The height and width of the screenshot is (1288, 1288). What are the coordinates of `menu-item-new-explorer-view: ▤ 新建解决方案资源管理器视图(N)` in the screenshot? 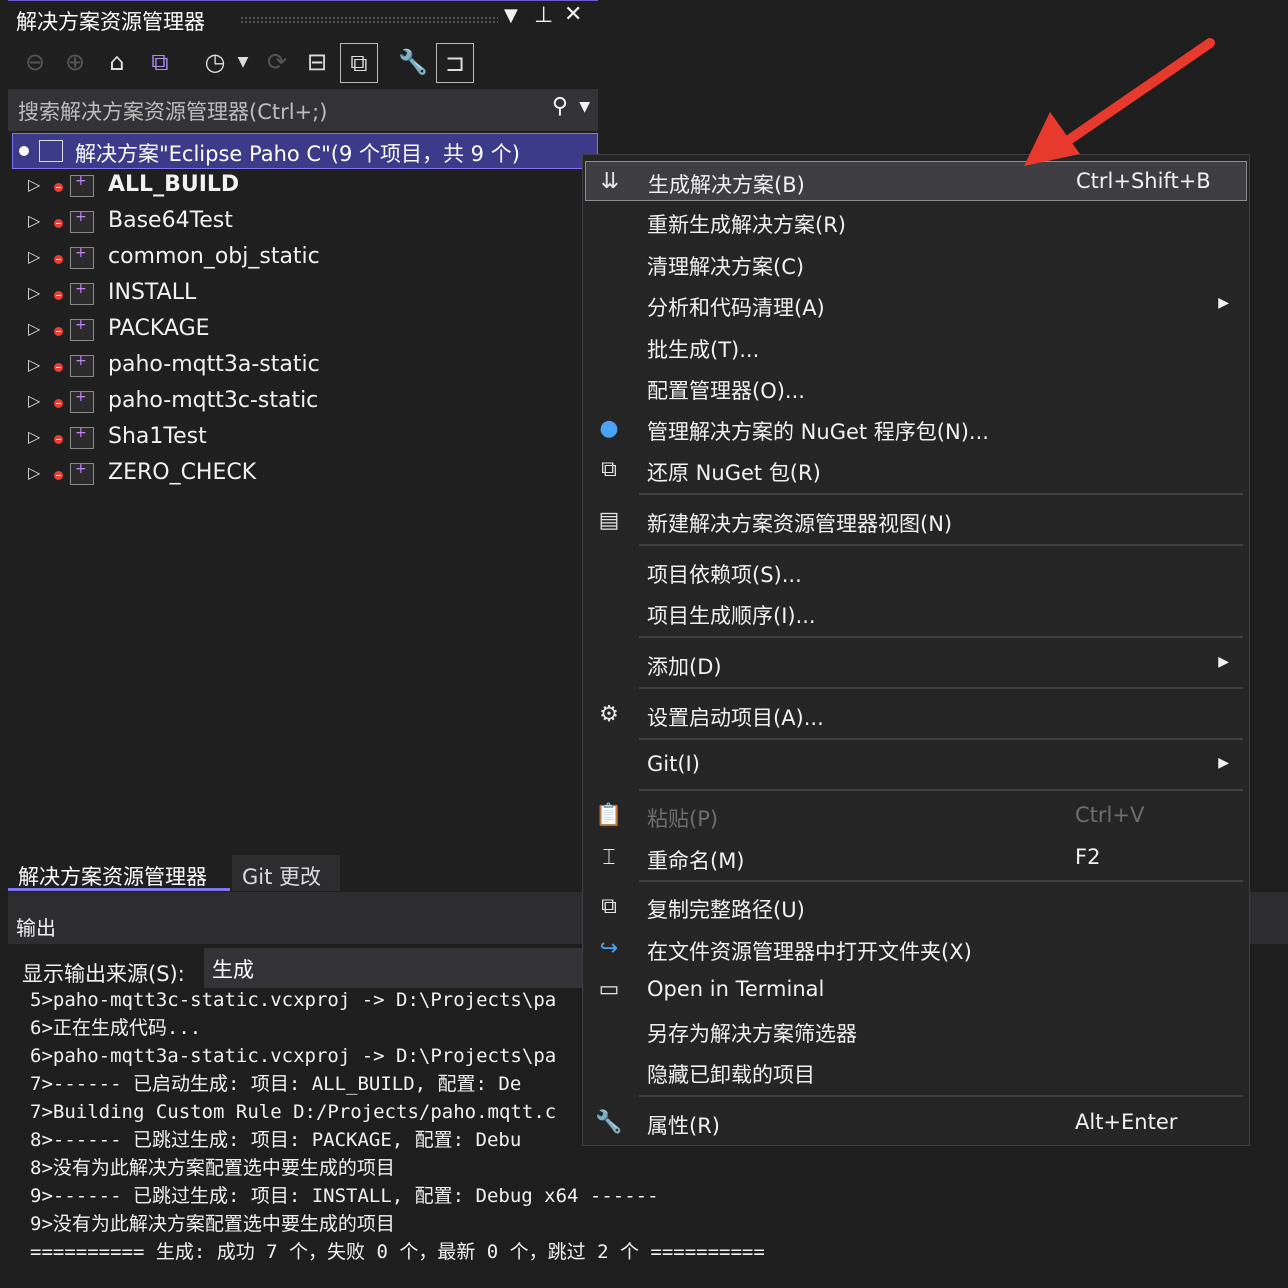 It's located at (916, 521).